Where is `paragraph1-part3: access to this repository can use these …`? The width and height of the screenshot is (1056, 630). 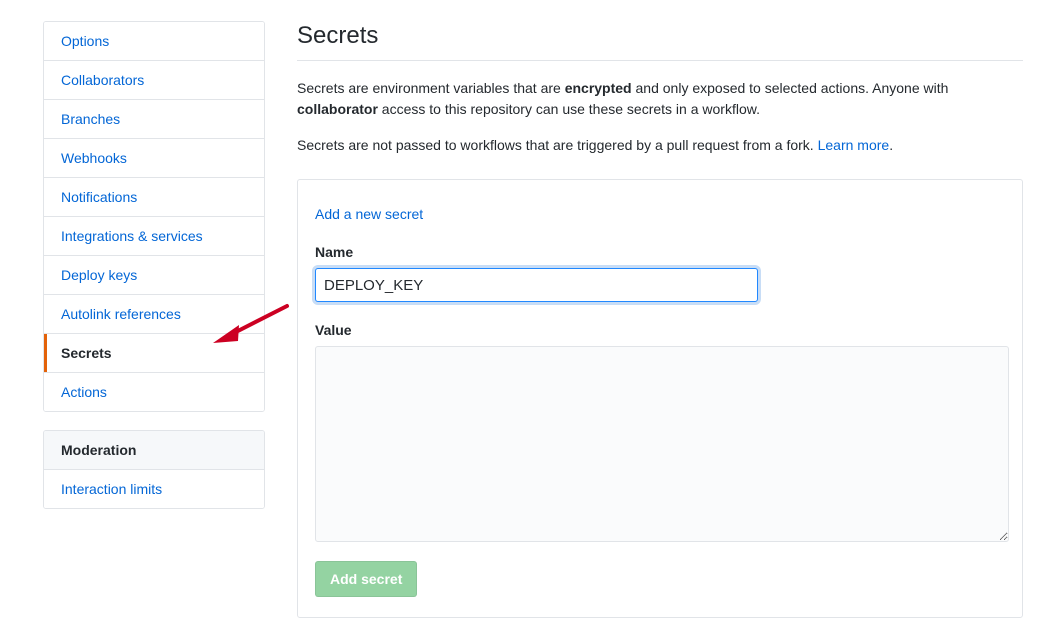
paragraph1-part3: access to this repository can use these … is located at coordinates (568, 109).